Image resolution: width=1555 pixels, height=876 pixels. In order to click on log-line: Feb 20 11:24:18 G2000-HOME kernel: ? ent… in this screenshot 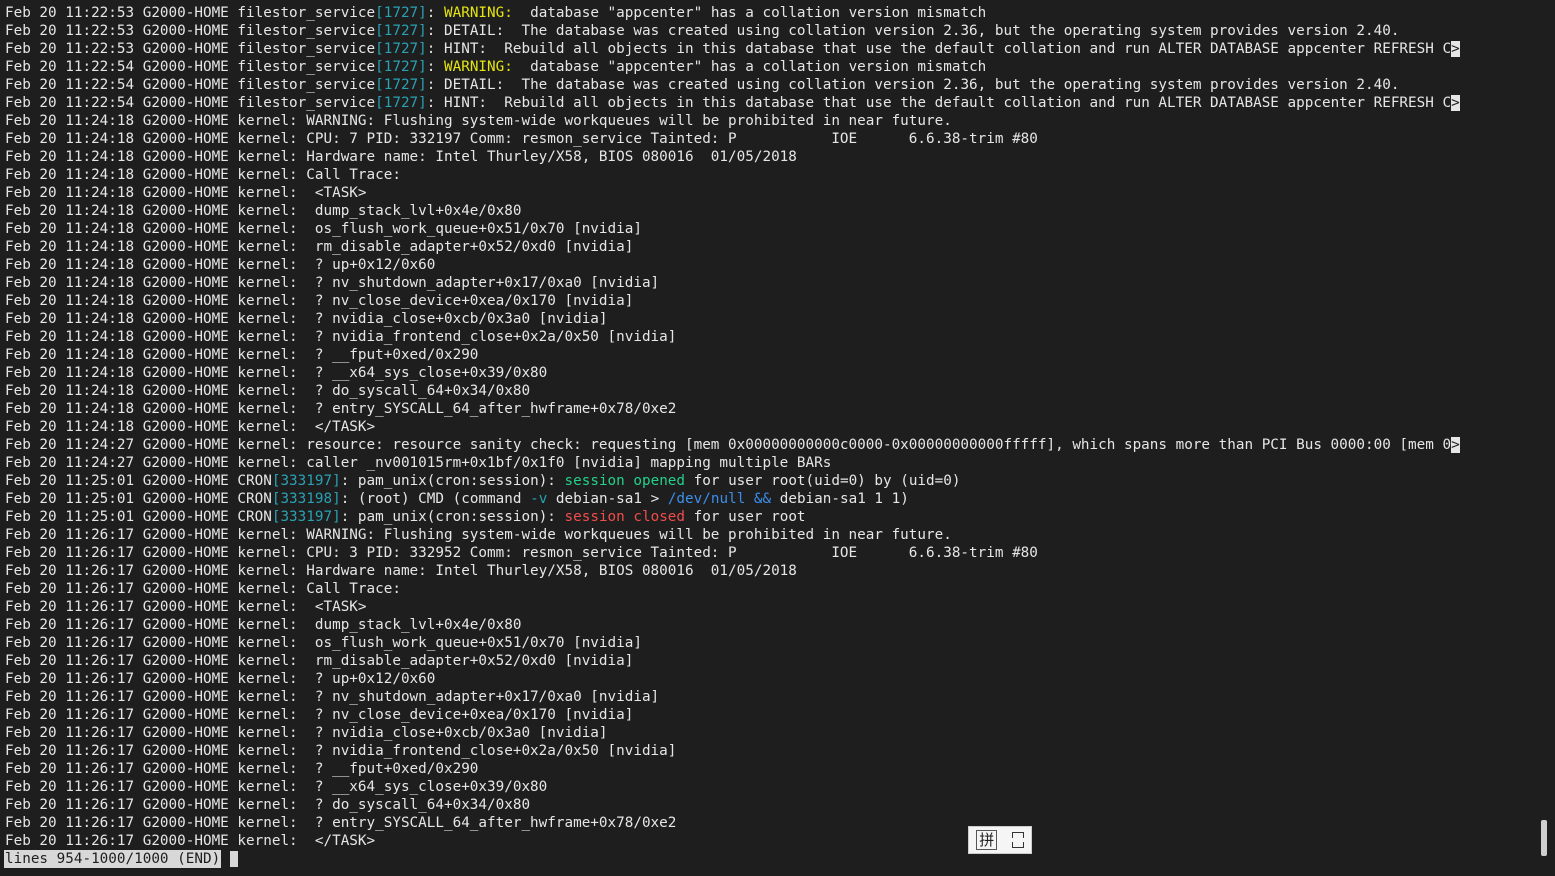, I will do `click(765, 409)`.